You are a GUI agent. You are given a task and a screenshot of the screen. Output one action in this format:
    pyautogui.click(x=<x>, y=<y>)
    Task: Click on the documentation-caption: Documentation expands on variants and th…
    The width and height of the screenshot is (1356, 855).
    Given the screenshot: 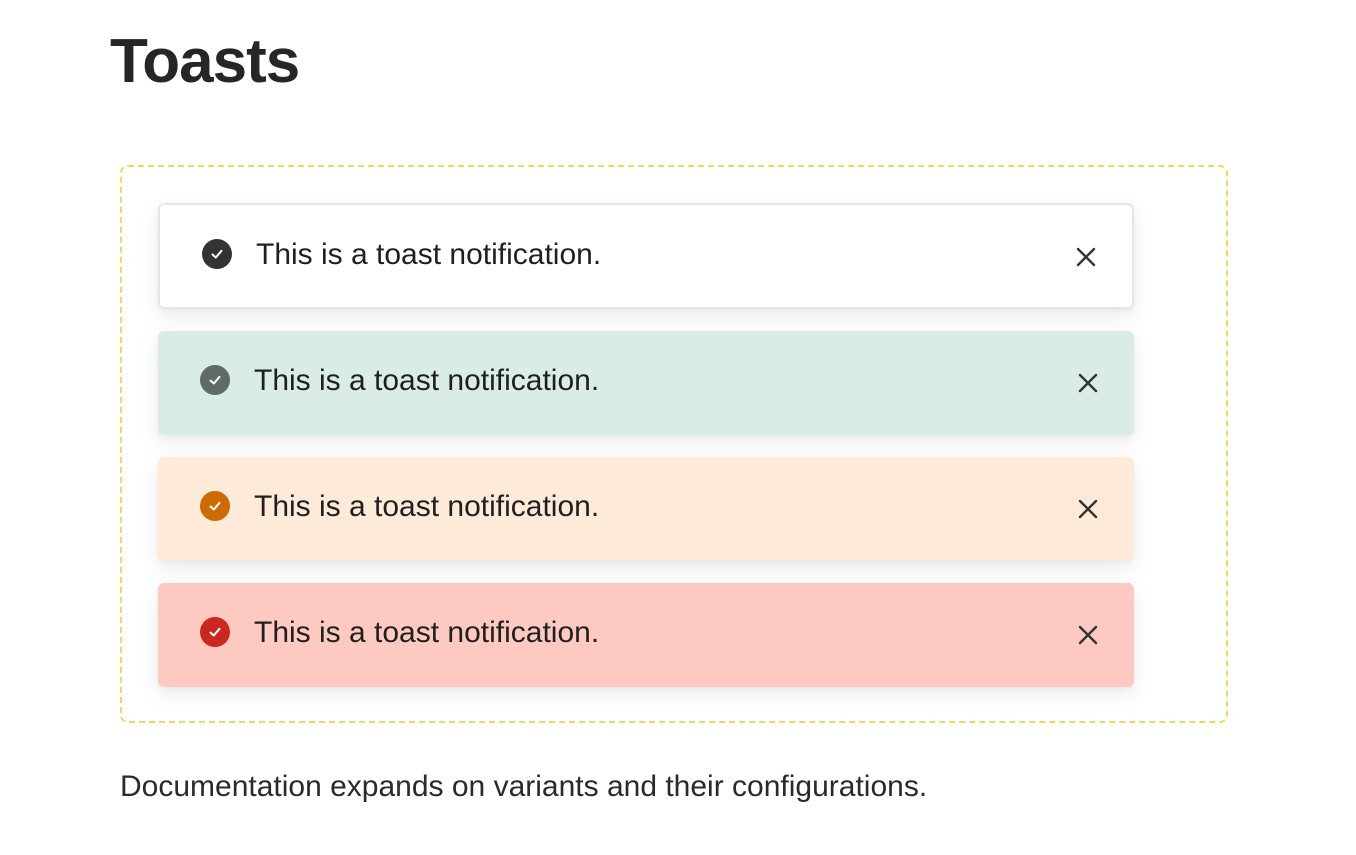 What is the action you would take?
    pyautogui.click(x=524, y=786)
    